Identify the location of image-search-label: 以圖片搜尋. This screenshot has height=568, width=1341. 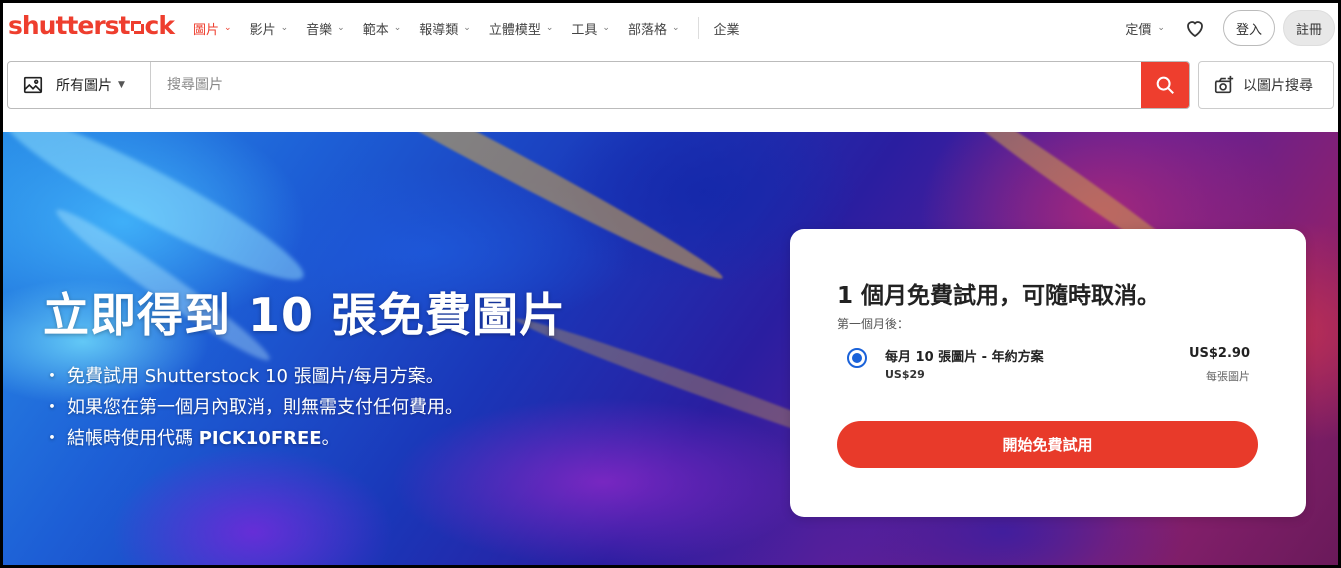
(1278, 86).